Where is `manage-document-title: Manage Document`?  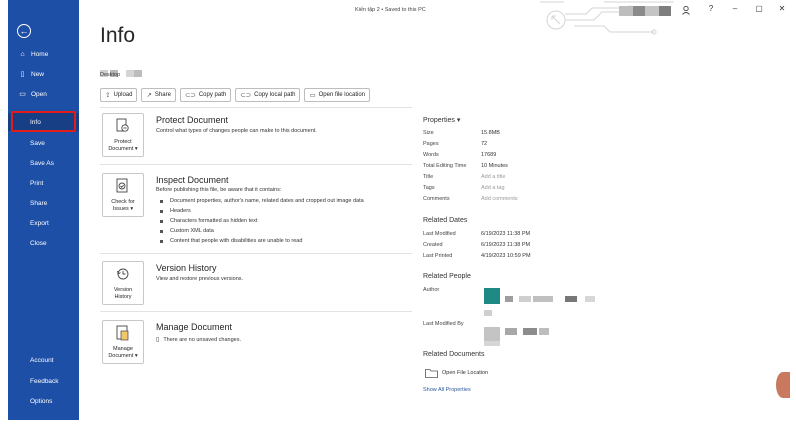
manage-document-title: Manage Document is located at coordinates (194, 327).